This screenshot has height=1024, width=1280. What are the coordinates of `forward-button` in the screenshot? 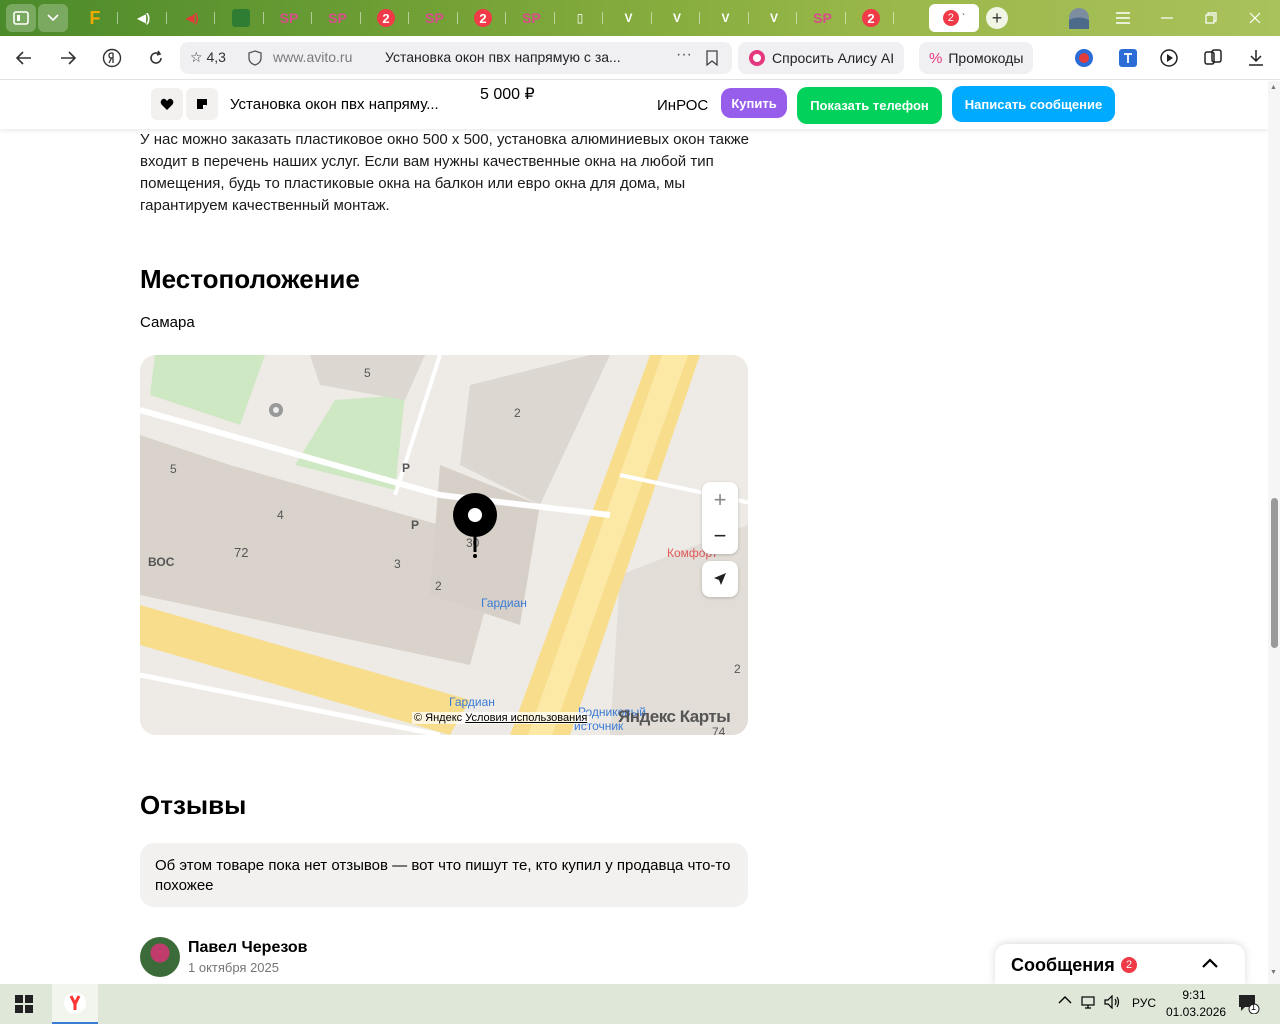 It's located at (68, 58).